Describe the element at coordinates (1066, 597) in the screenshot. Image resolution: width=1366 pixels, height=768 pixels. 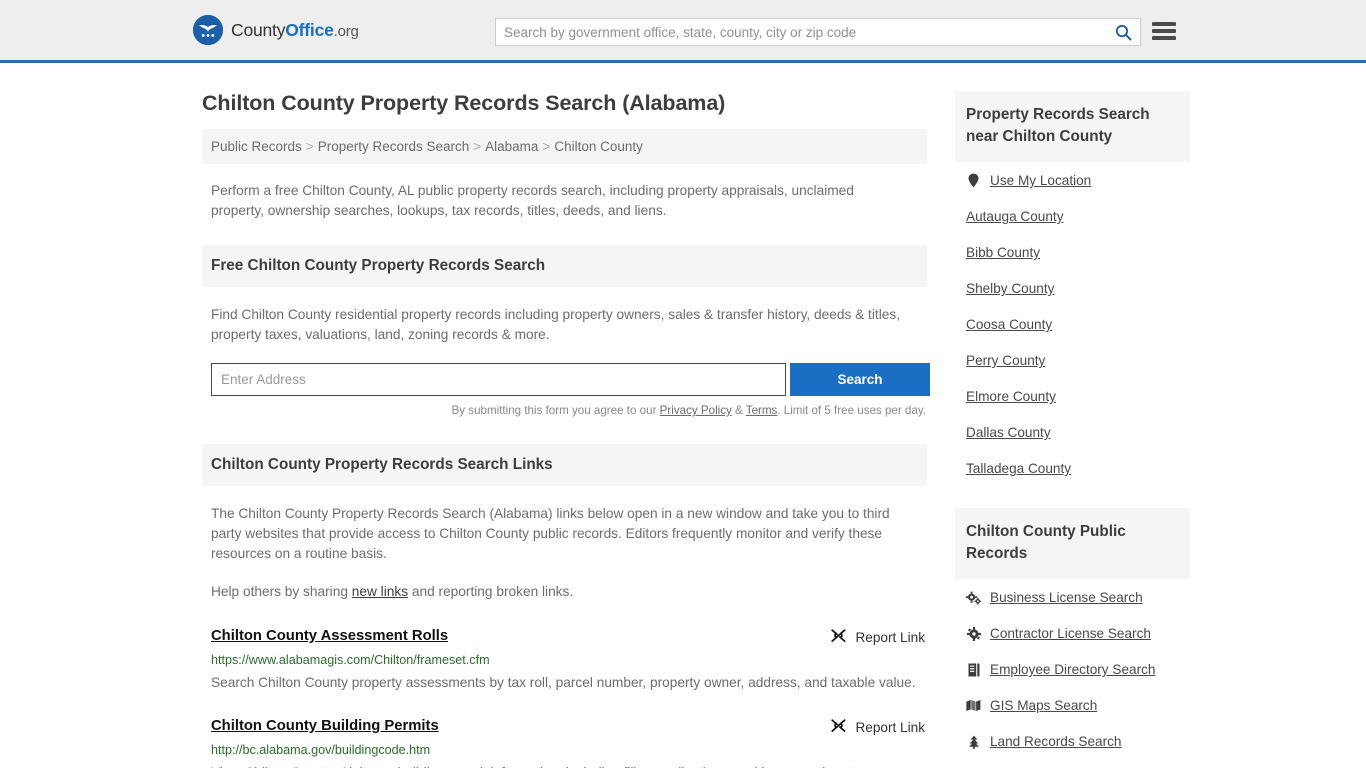
I see `public-record-link: Business License Search` at that location.